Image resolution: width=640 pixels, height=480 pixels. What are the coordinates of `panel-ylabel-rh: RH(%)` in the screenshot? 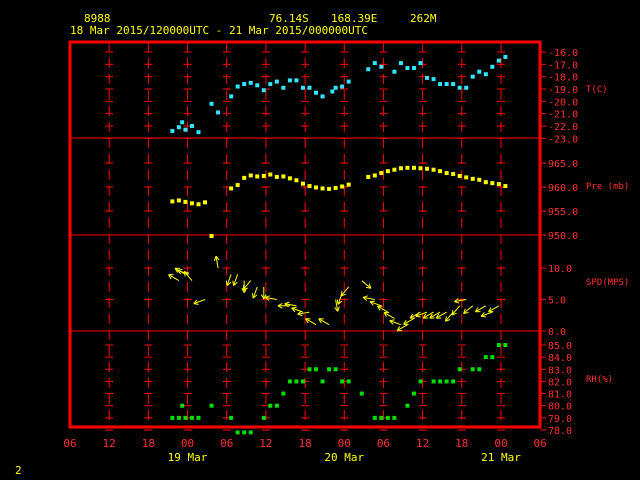 It's located at (599, 380).